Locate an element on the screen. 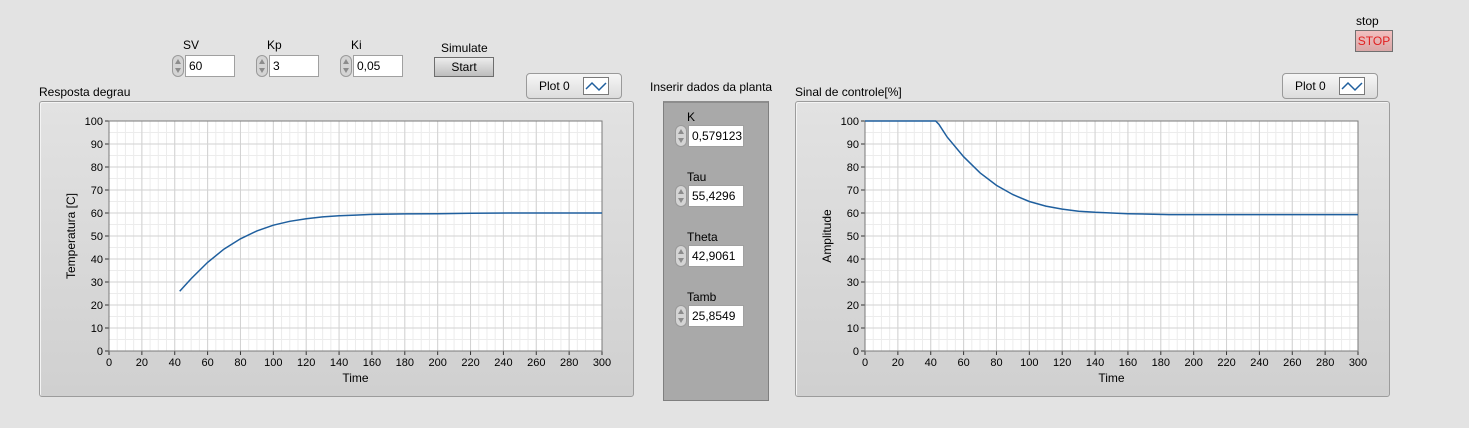  x-tick-label: 60 is located at coordinates (963, 363).